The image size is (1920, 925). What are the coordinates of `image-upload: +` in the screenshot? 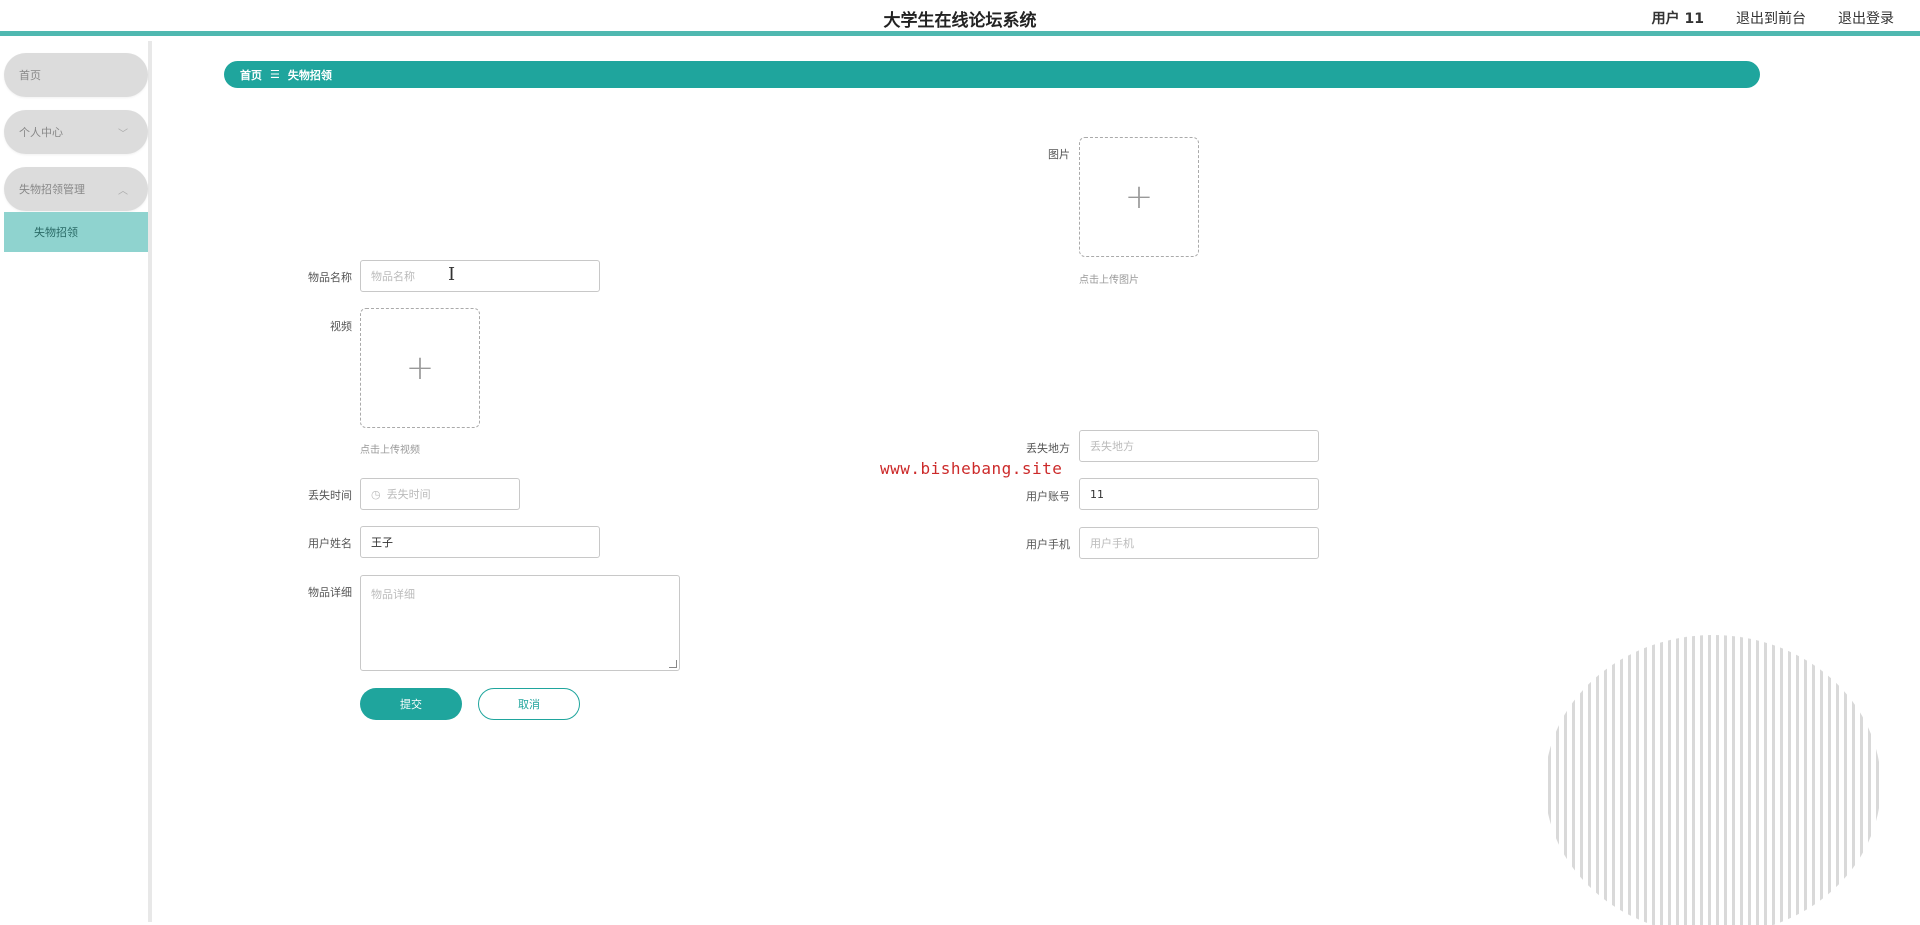 It's located at (1139, 197).